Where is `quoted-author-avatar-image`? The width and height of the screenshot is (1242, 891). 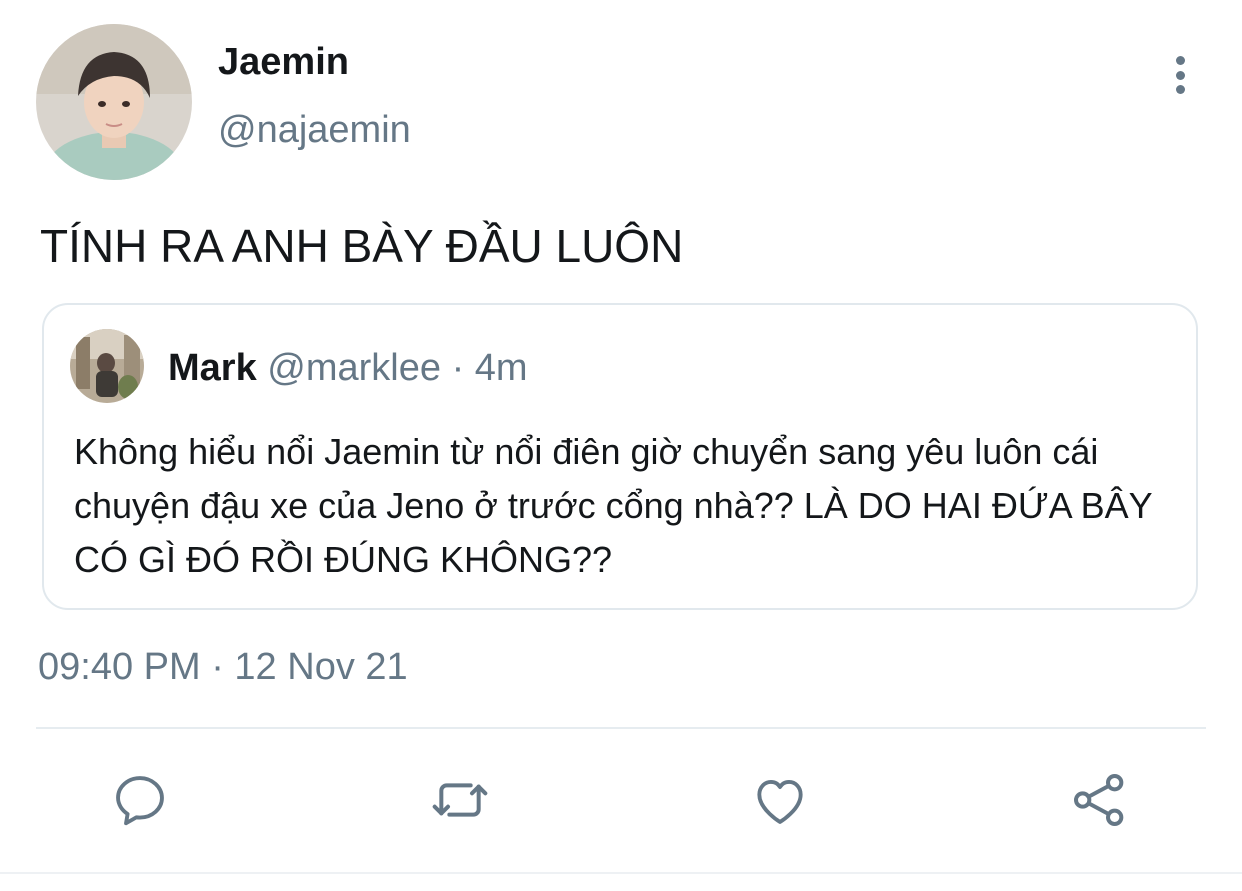 quoted-author-avatar-image is located at coordinates (107, 366).